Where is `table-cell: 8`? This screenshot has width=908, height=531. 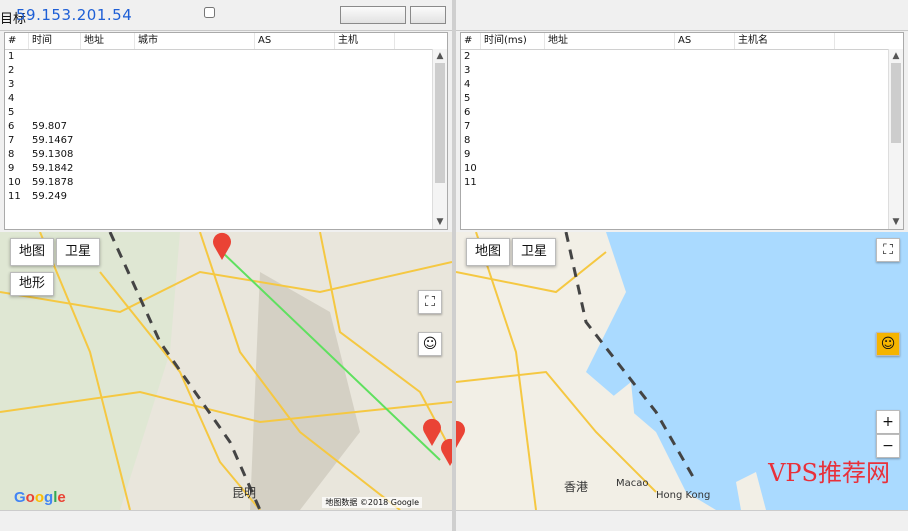
table-cell: 8 is located at coordinates (11, 154).